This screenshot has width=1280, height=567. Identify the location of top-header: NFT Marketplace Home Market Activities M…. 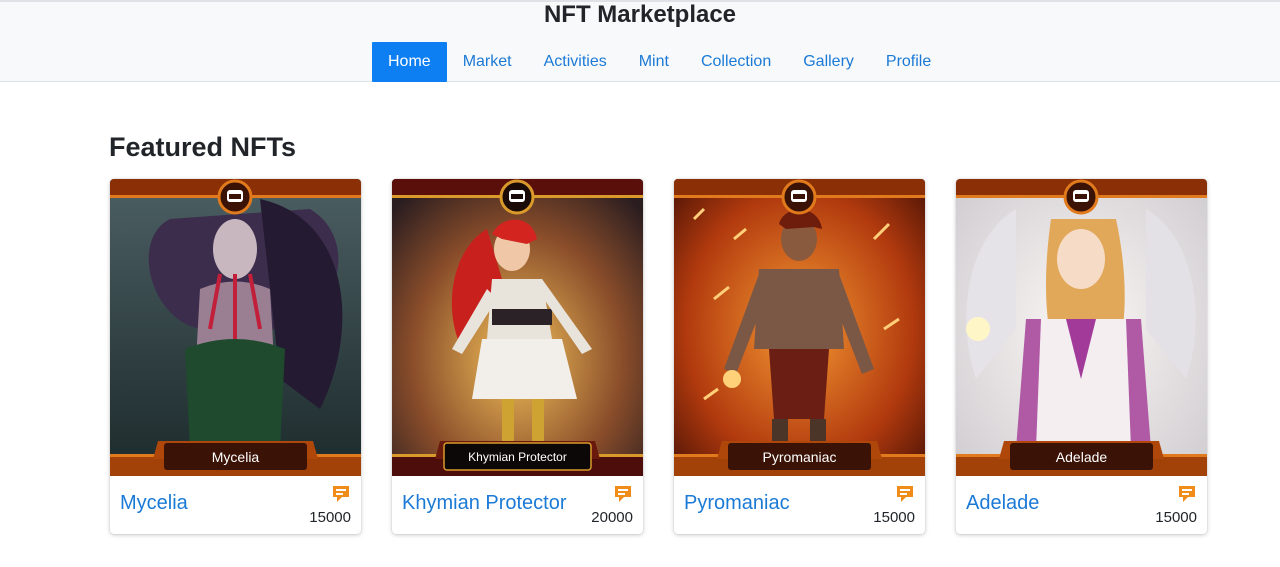
(640, 41).